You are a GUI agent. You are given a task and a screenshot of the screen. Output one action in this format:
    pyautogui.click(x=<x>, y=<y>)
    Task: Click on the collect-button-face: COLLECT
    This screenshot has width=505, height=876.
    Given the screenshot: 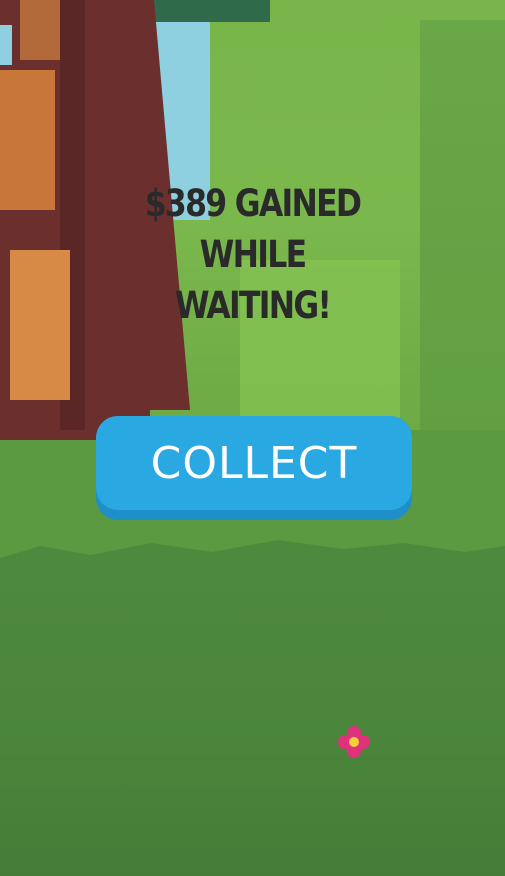 What is the action you would take?
    pyautogui.click(x=254, y=463)
    